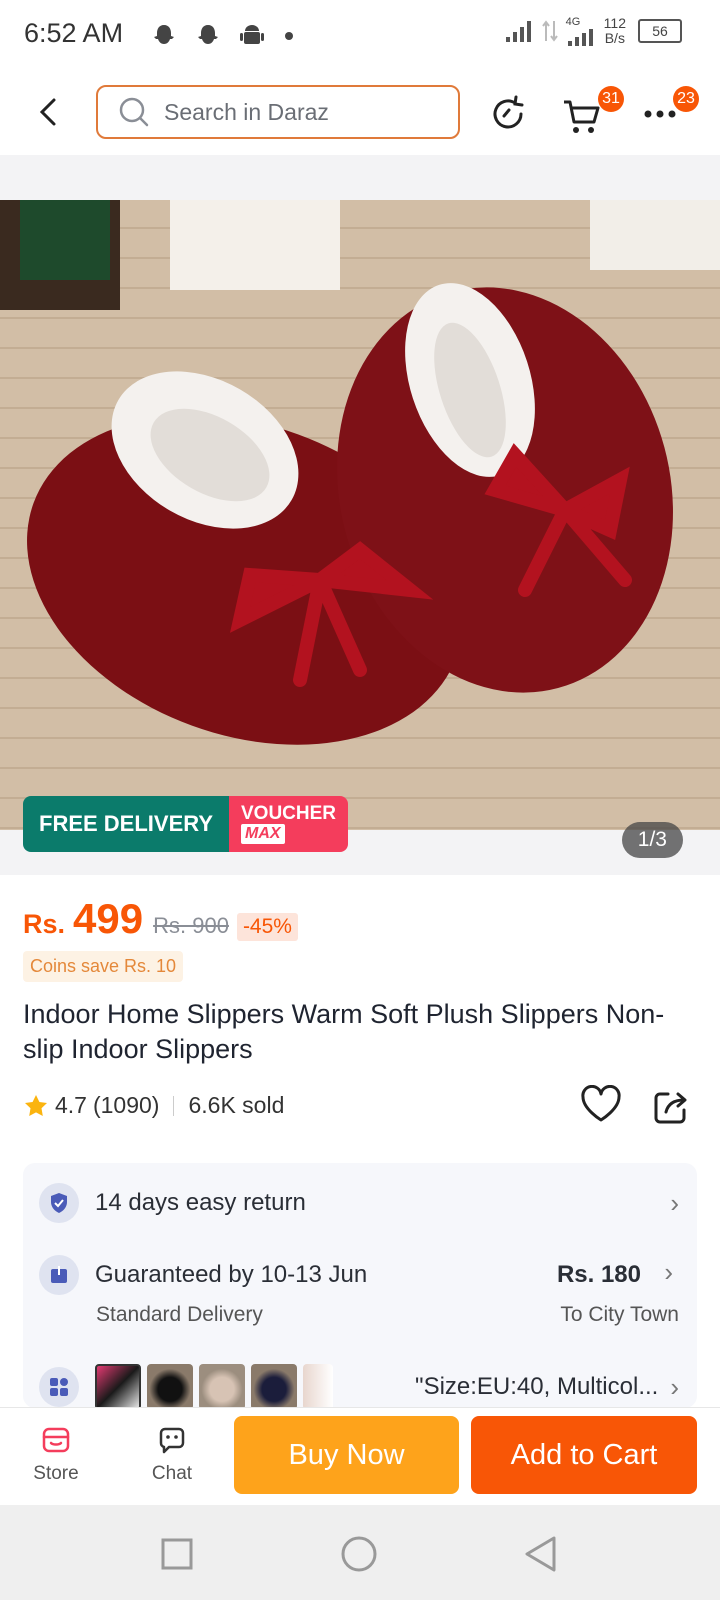 Image resolution: width=720 pixels, height=1600 pixels. Describe the element at coordinates (289, 813) in the screenshot. I see `voucher-text: VOUCHER` at that location.